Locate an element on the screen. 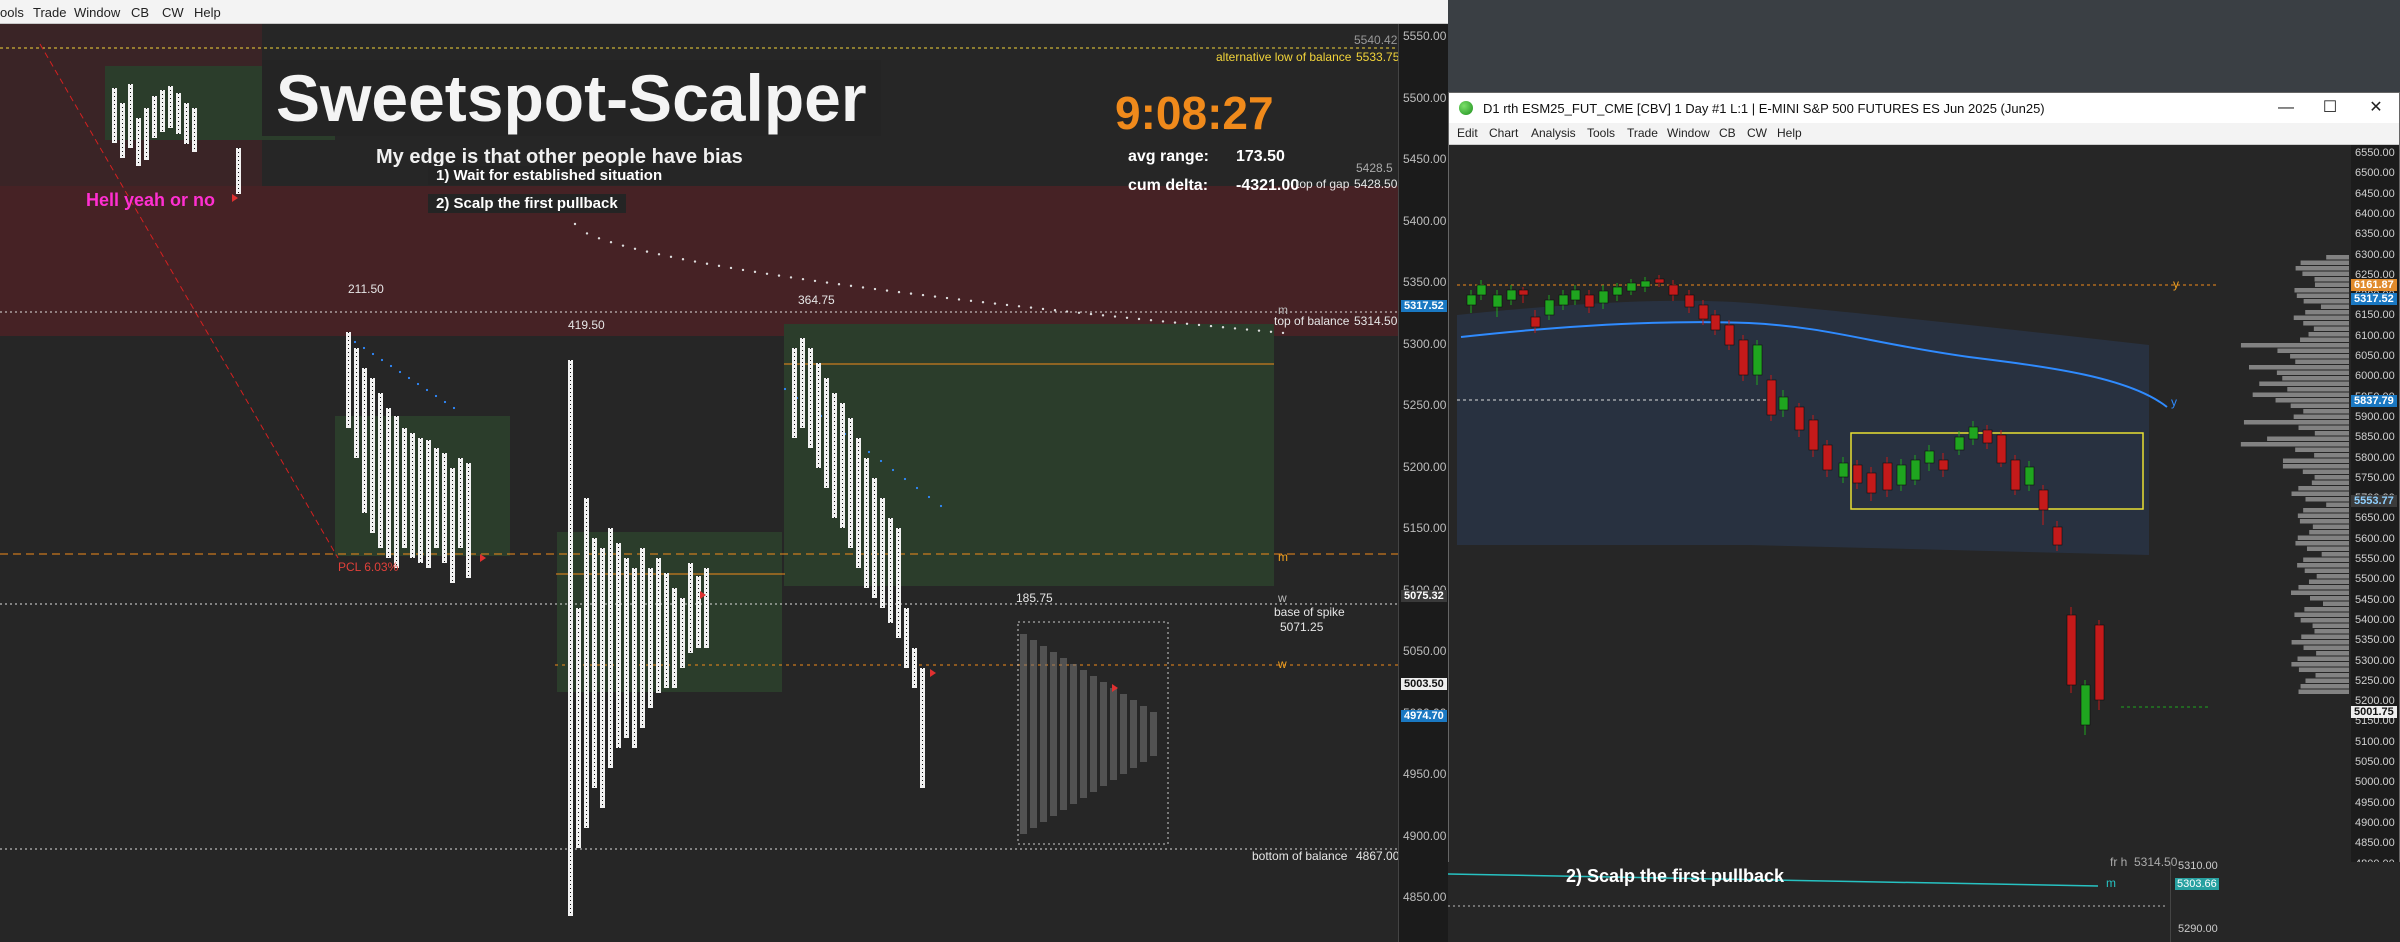 Image resolution: width=2400 pixels, height=942 pixels. menu-window-right: Window is located at coordinates (1688, 133).